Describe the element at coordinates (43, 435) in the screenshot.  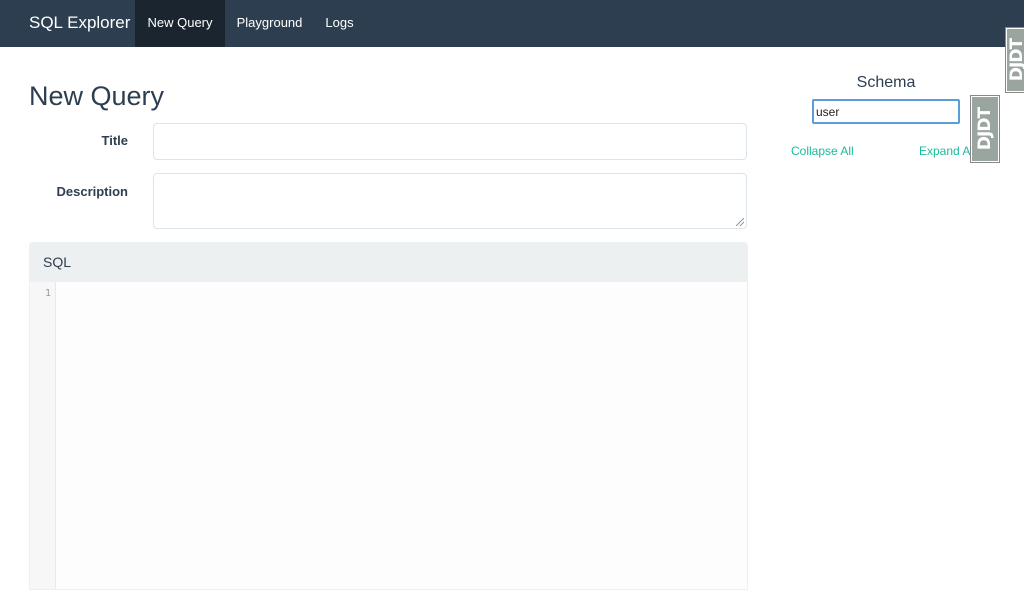
I see `line-number-gutter: 1` at that location.